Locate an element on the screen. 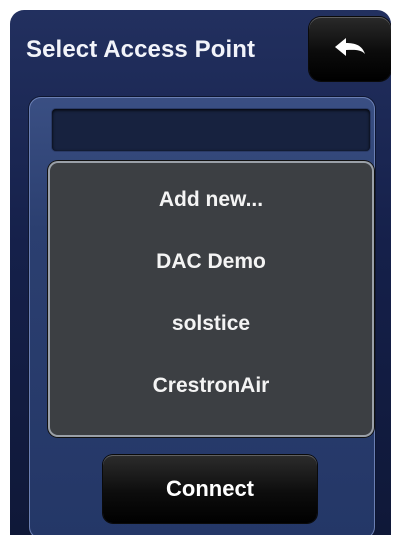 Image resolution: width=401 pixels, height=535 pixels. list-item-dac-demo: DAC Demo is located at coordinates (211, 262).